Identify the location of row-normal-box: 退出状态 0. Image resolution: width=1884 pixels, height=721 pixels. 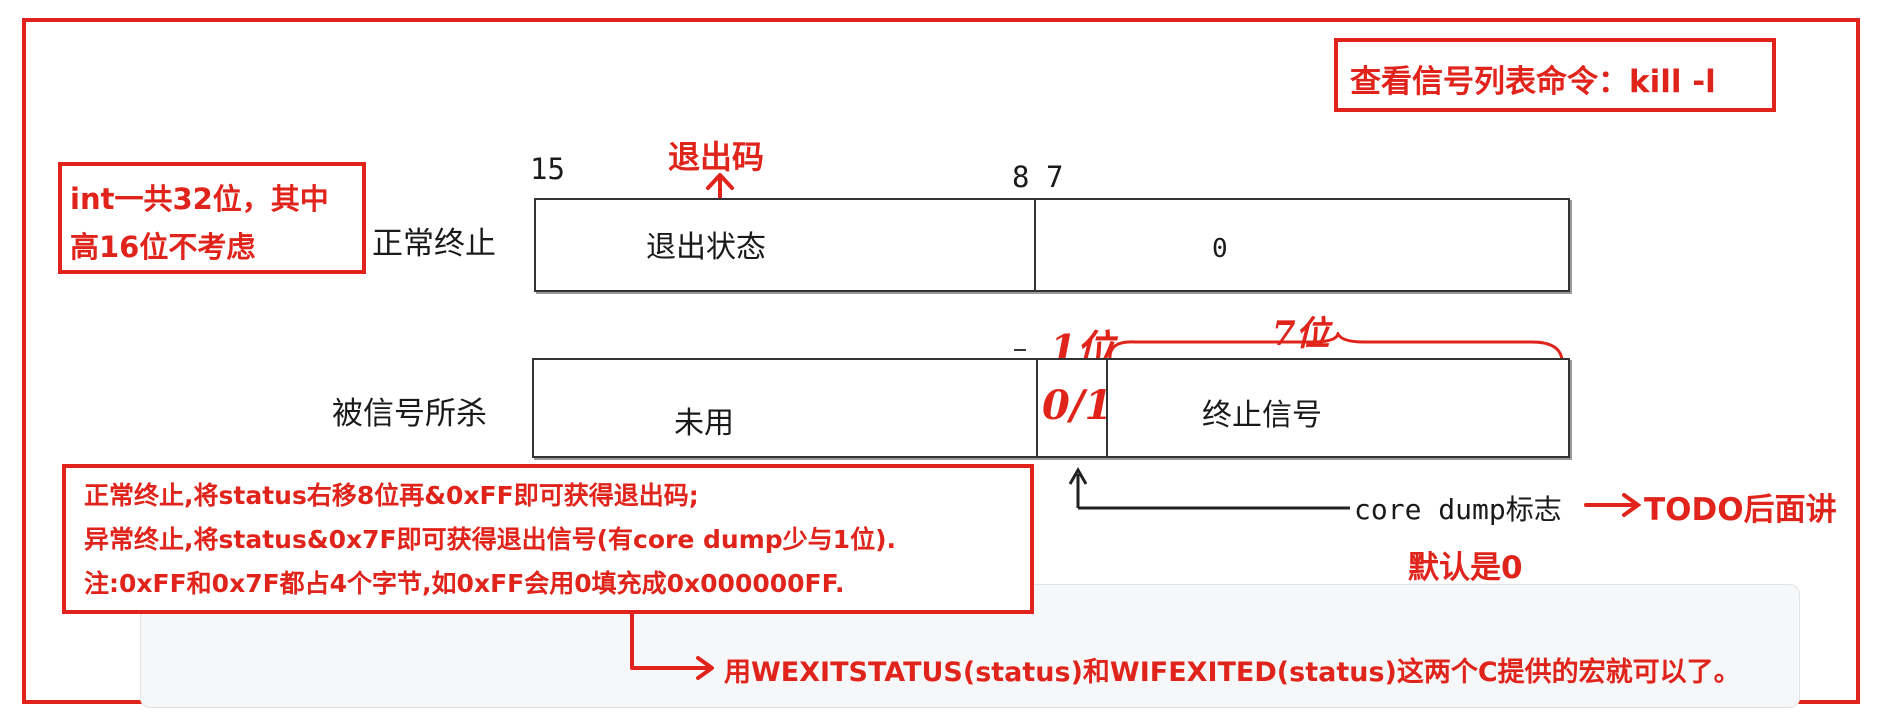
(1052, 245).